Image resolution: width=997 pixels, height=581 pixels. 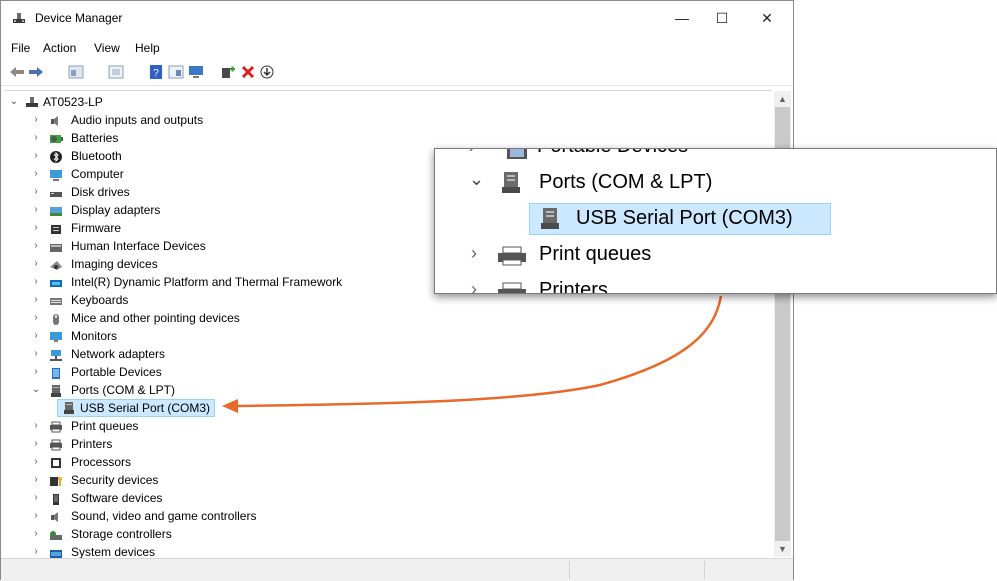 What do you see at coordinates (595, 254) in the screenshot?
I see `zoom-print-queues-label: Print queues` at bounding box center [595, 254].